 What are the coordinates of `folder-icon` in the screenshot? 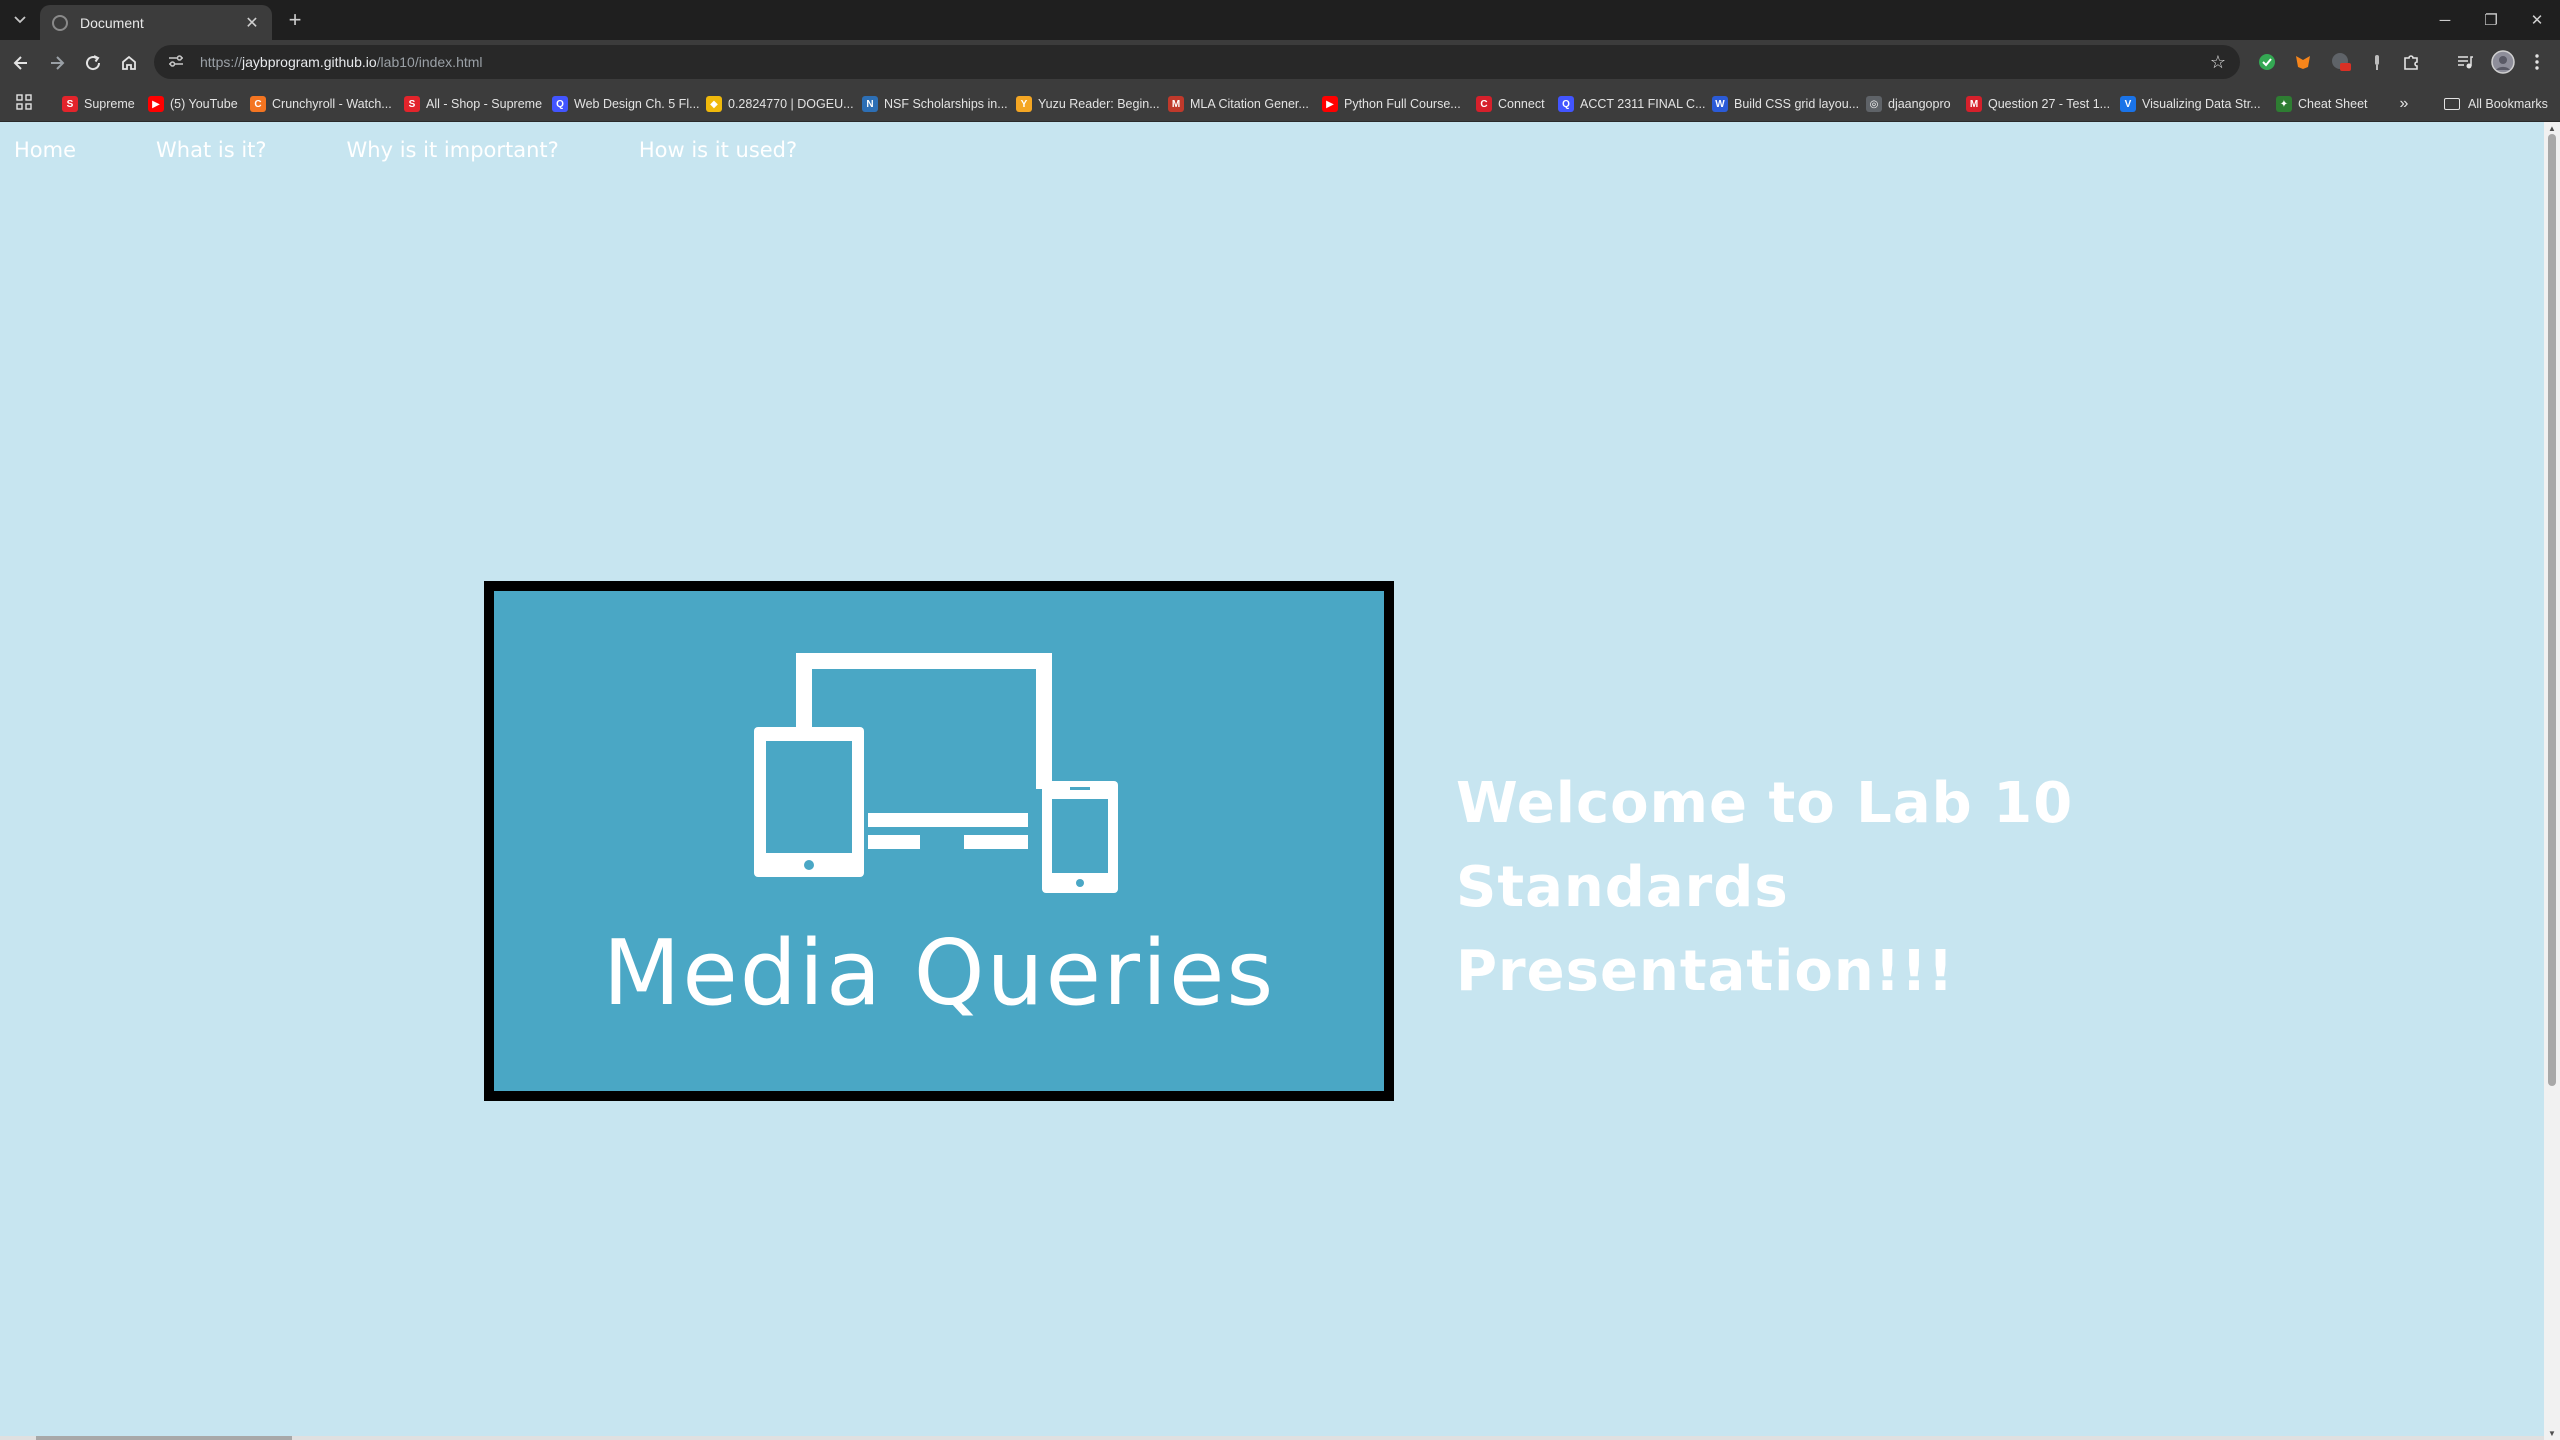 It's located at (2452, 104).